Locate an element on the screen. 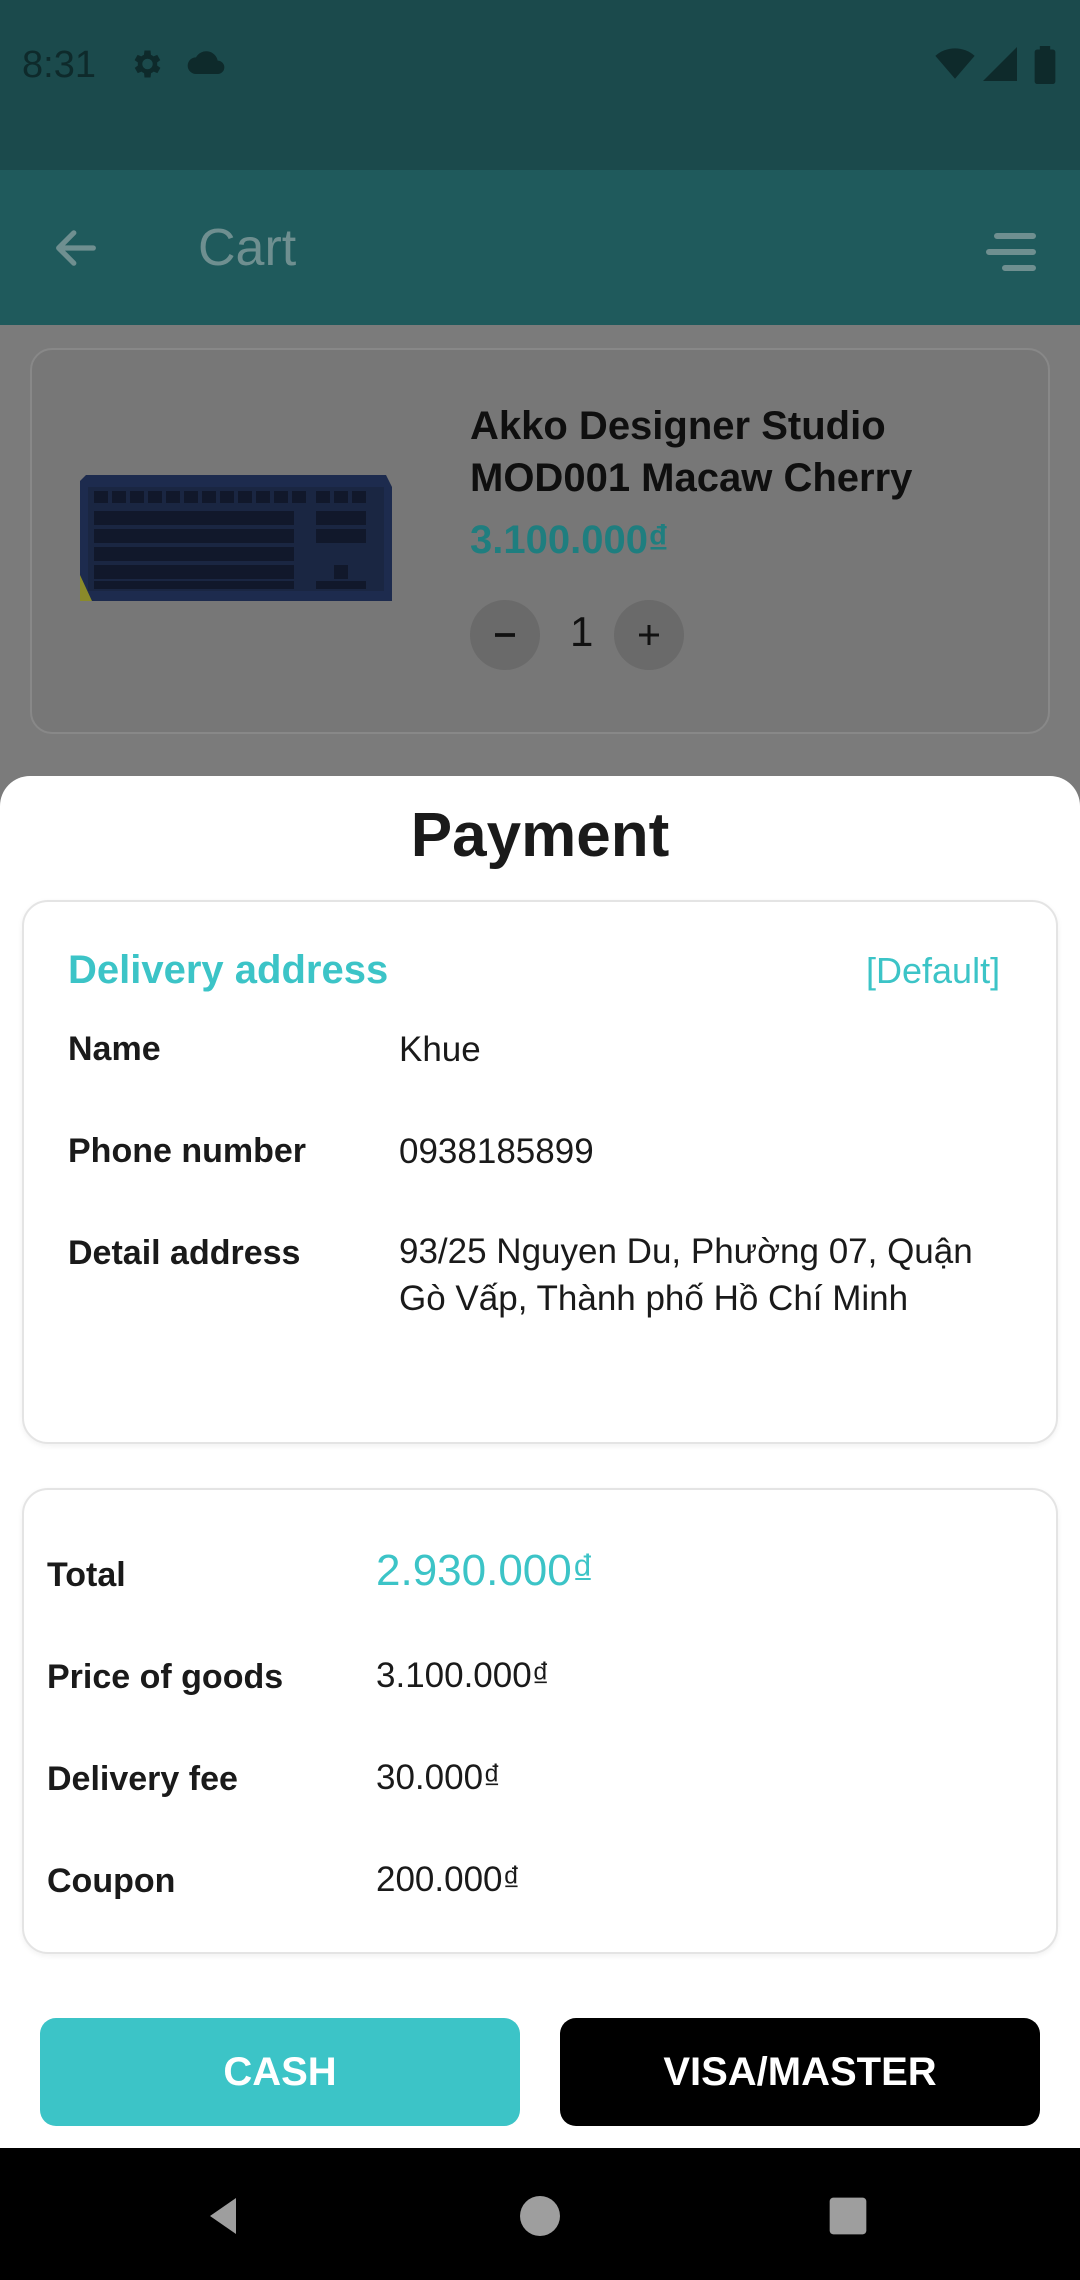 Image resolution: width=1080 pixels, height=2280 pixels. decrease-quantity-button is located at coordinates (505, 635).